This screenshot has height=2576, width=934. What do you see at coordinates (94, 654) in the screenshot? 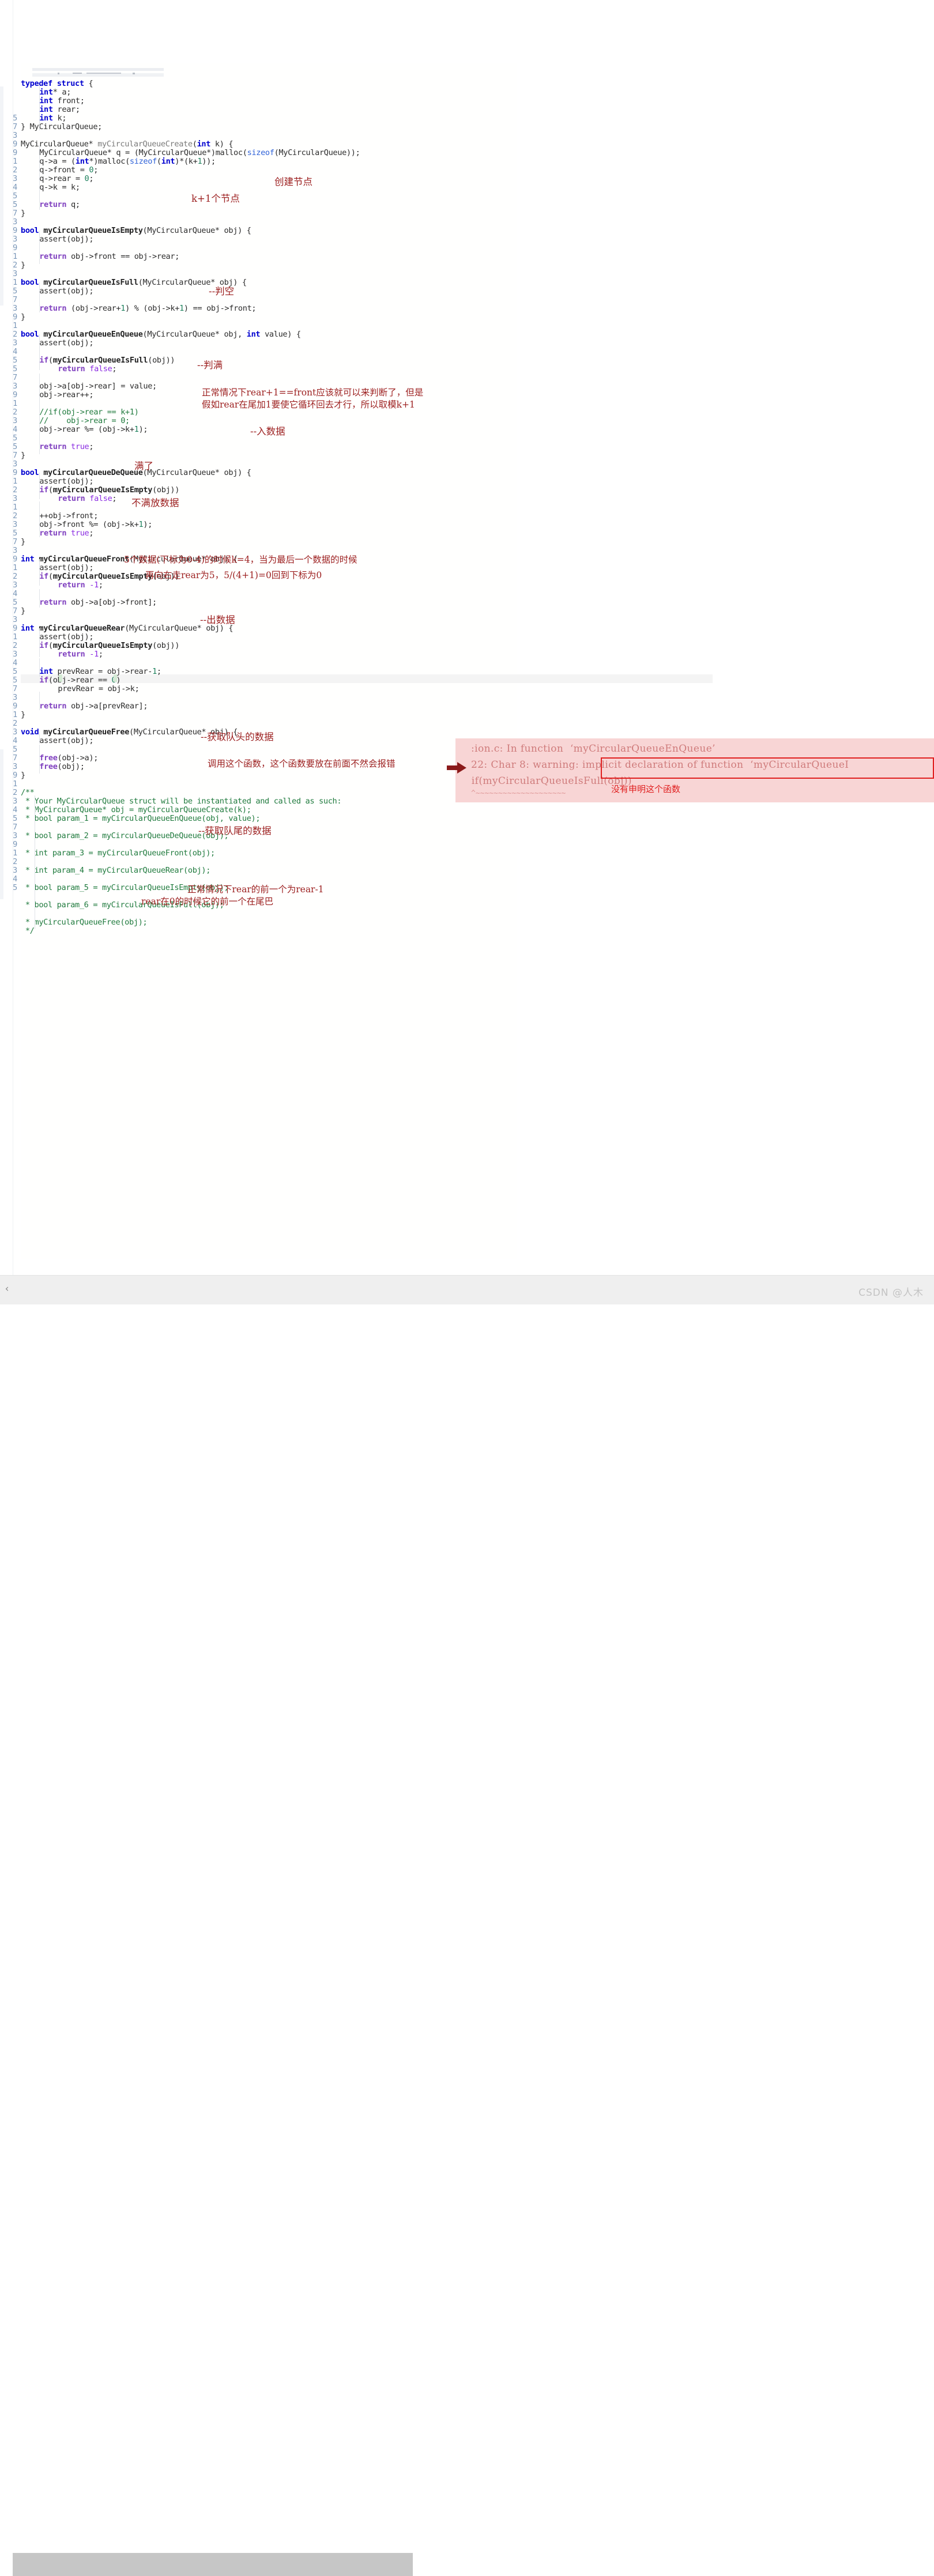
I see `code-token: -1` at bounding box center [94, 654].